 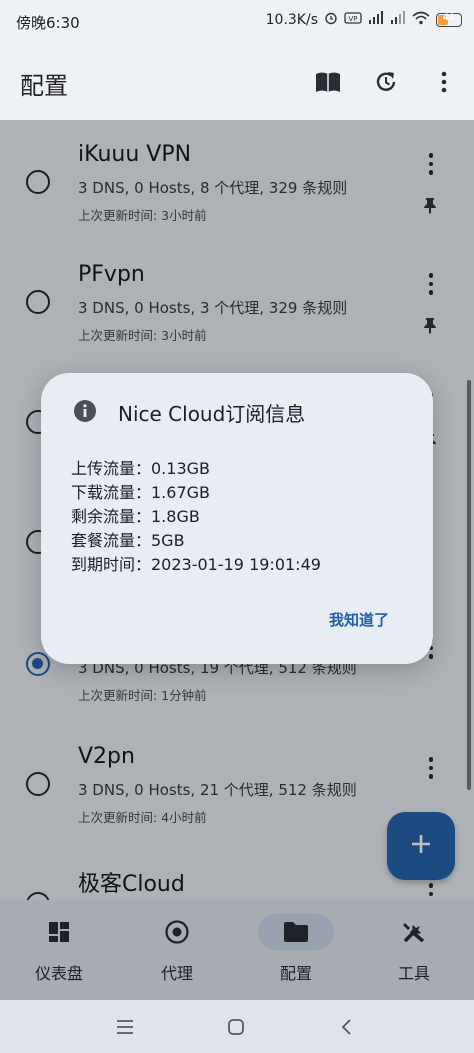 I want to click on download-traffic: 下载流量：1.67GB, so click(x=141, y=492).